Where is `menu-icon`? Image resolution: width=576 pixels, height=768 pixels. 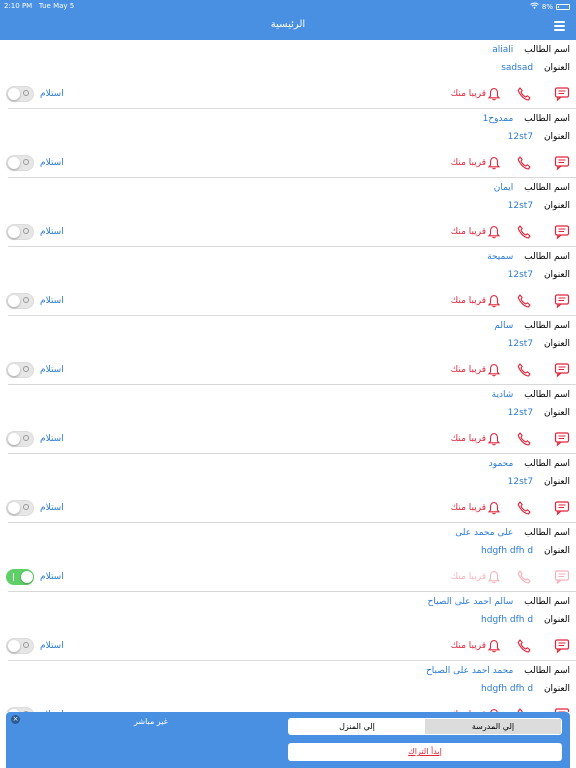
menu-icon is located at coordinates (559, 26).